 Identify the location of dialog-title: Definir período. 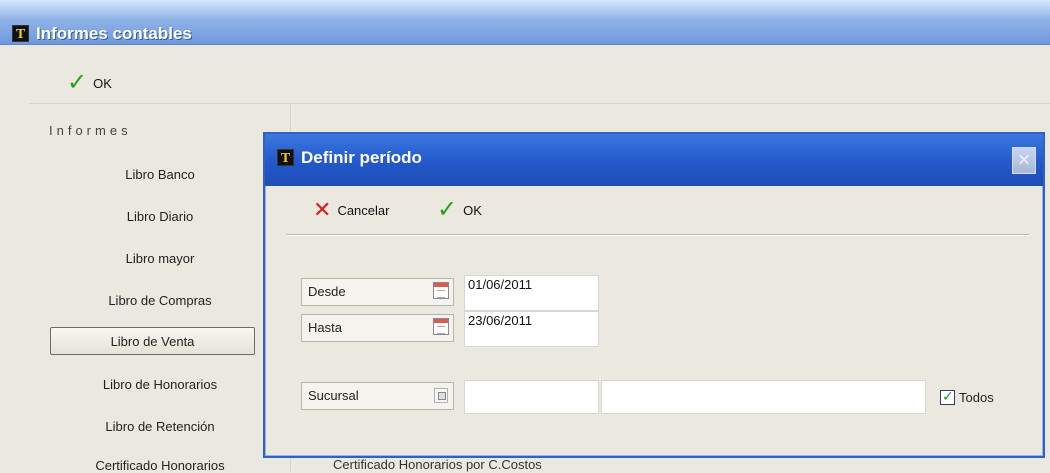
(361, 157).